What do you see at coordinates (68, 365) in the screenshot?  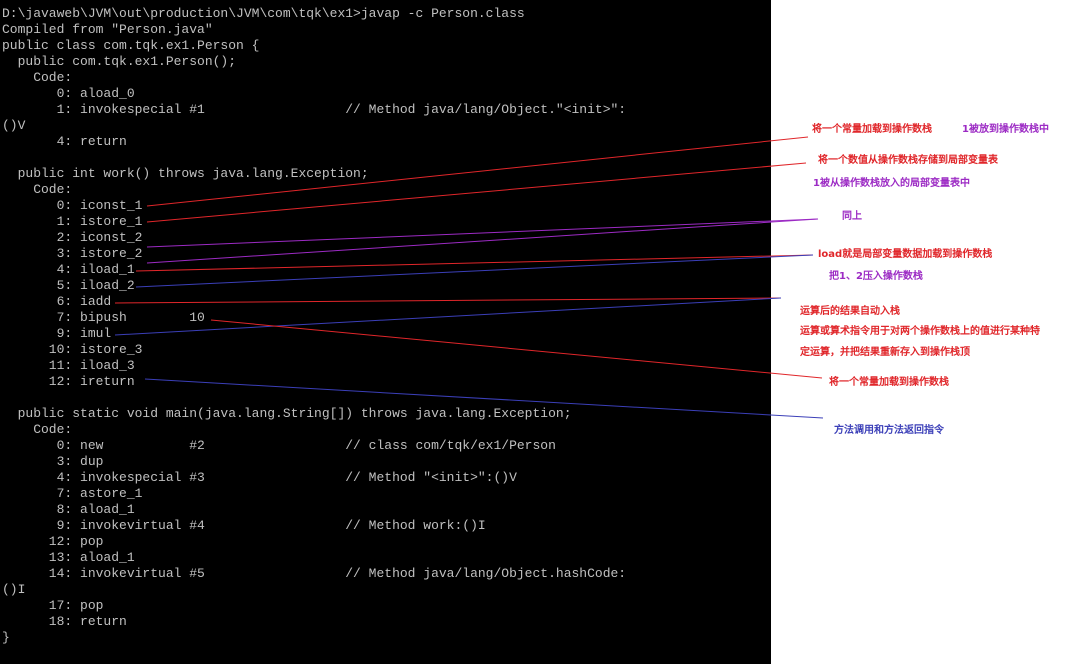 I see `console-line: 11: iload_3` at bounding box center [68, 365].